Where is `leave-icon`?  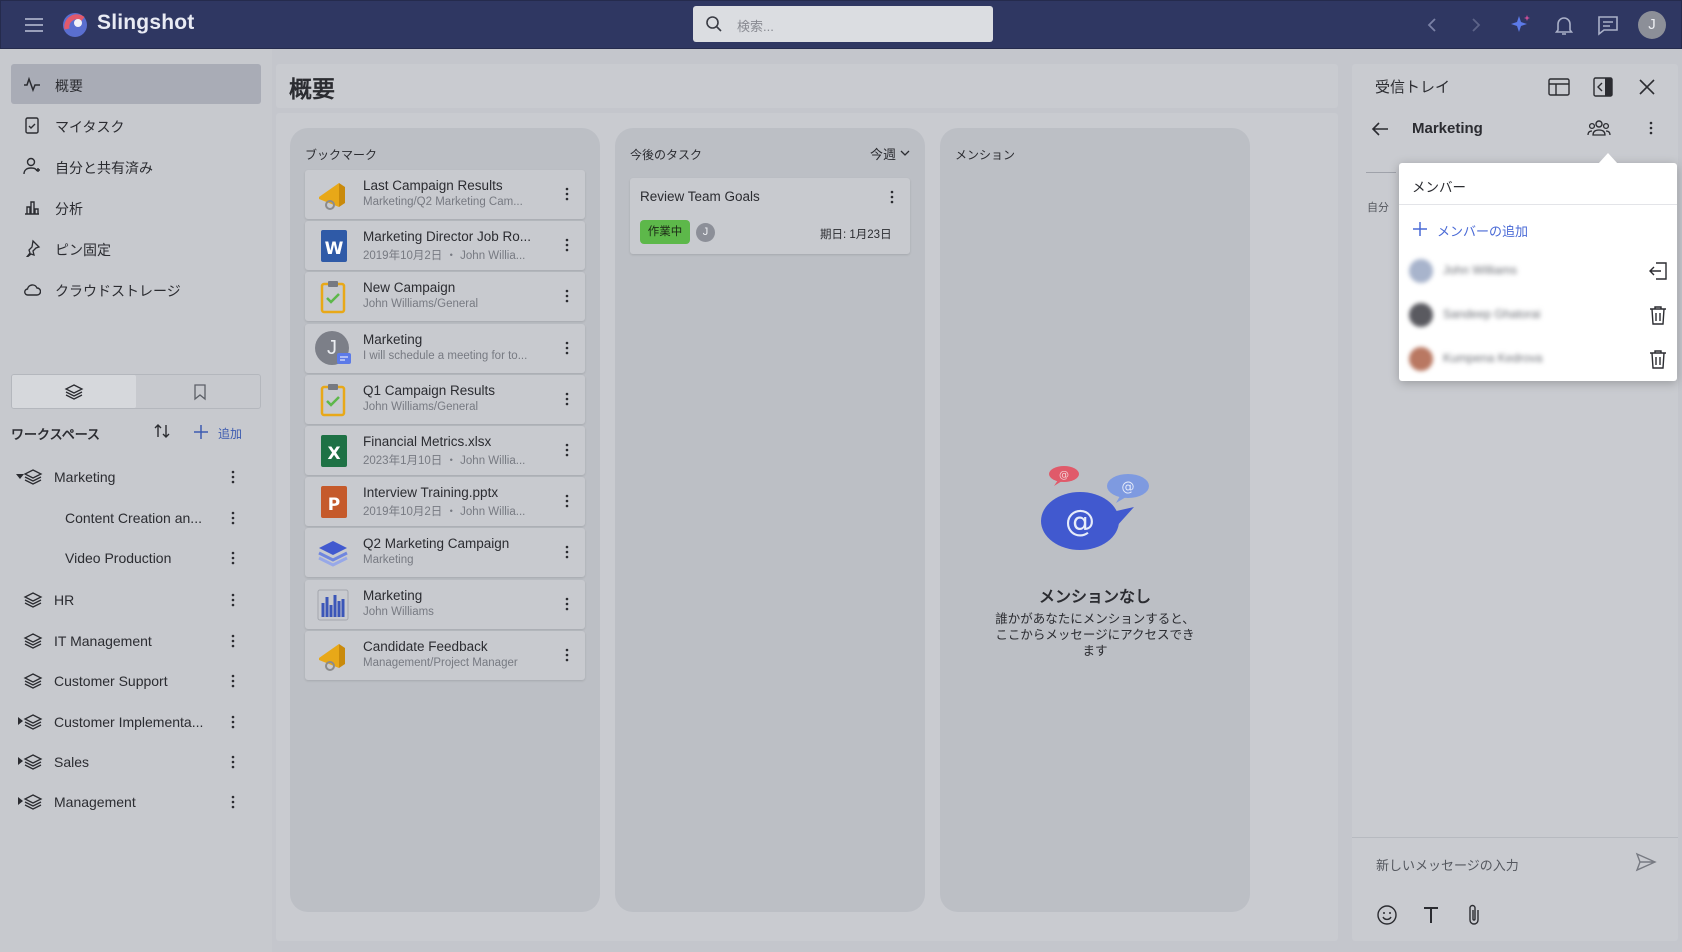
leave-icon is located at coordinates (1658, 271).